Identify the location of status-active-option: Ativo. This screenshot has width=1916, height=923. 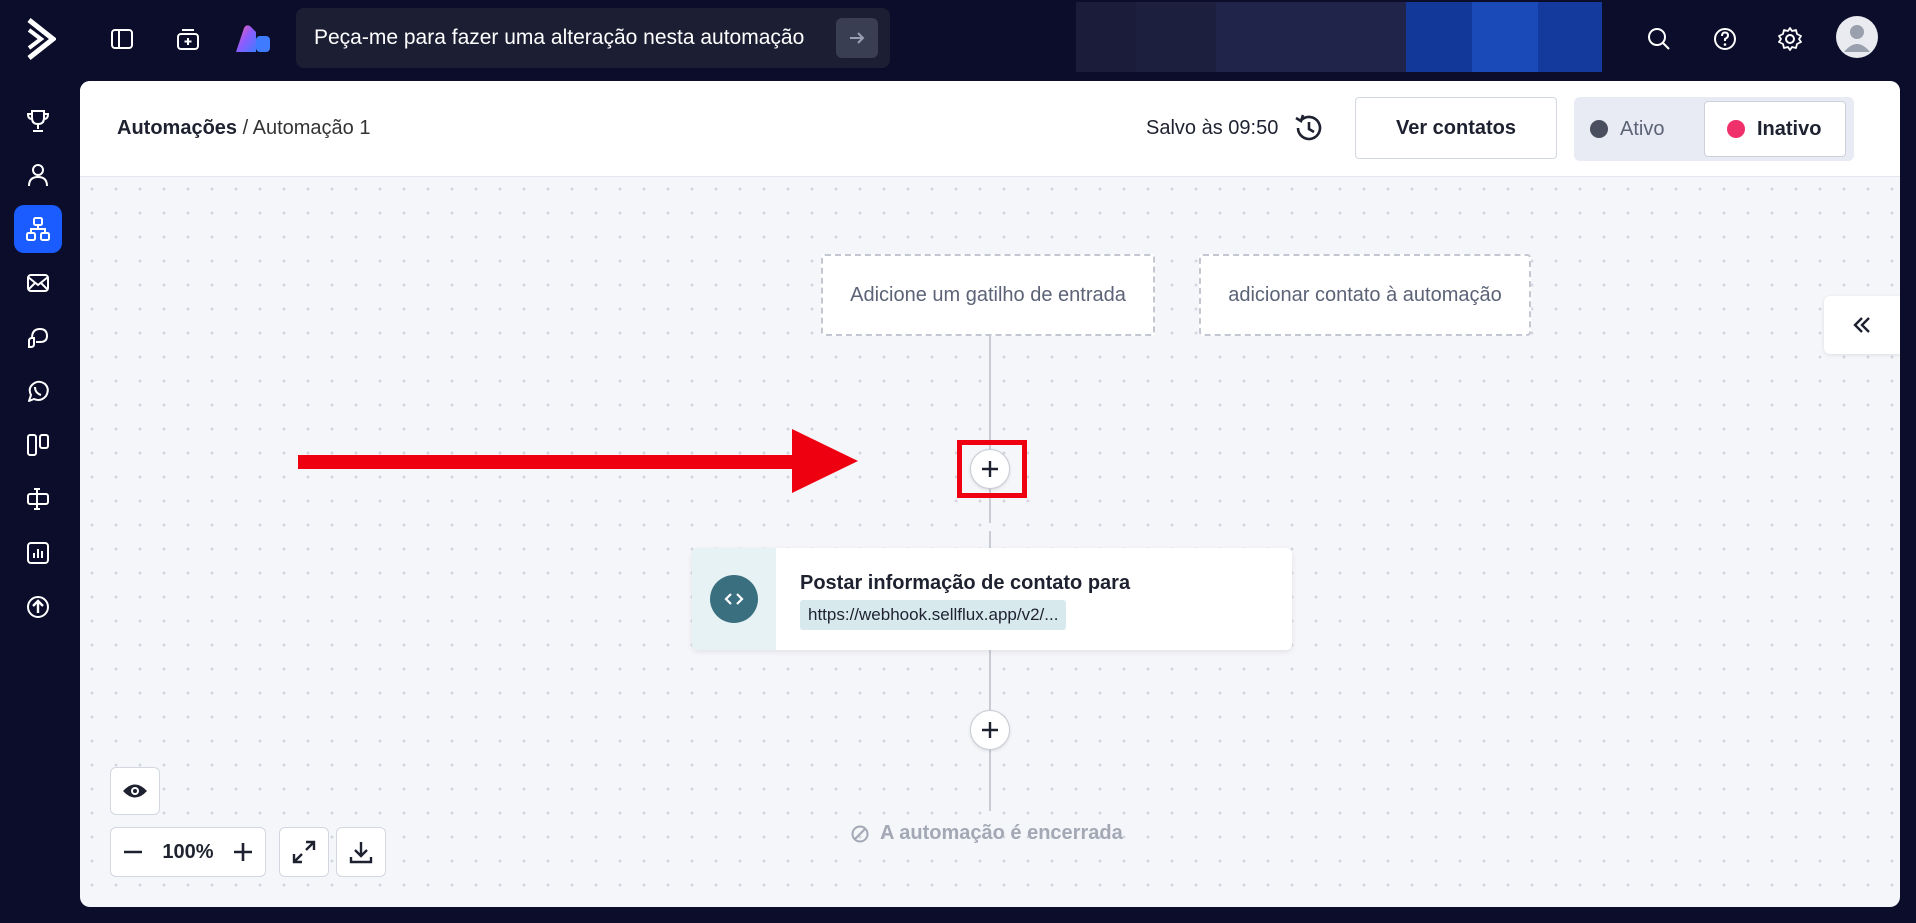
(1650, 129).